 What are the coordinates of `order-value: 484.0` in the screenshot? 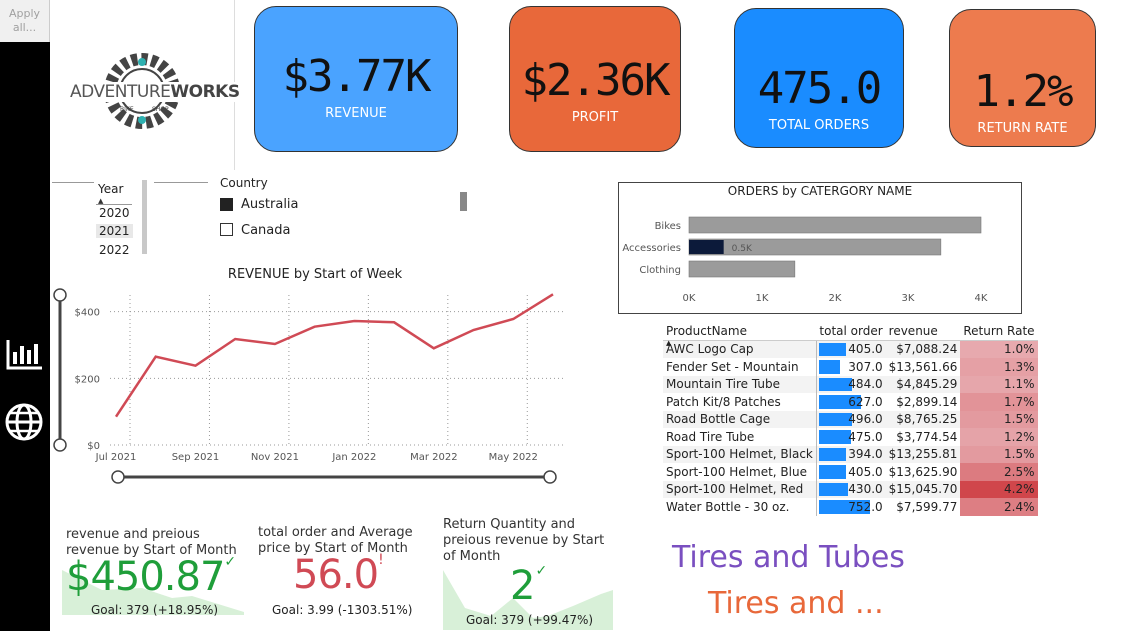 It's located at (865, 384).